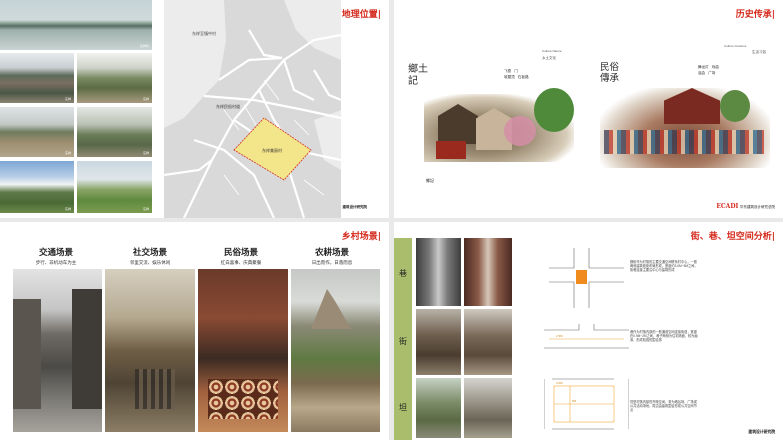 Image resolution: width=783 pixels, height=440 pixels. What do you see at coordinates (150, 262) in the screenshot?
I see `column-subheading: 邻里交流、娱乐休闲` at bounding box center [150, 262].